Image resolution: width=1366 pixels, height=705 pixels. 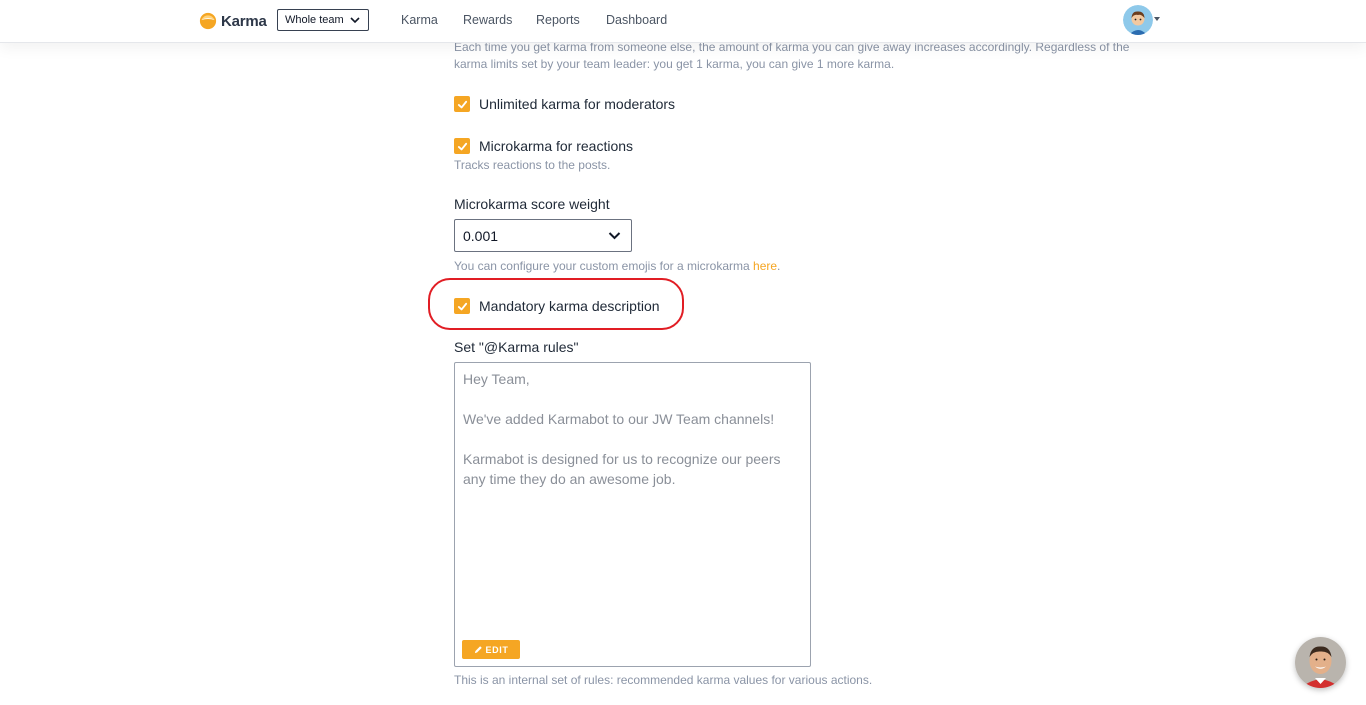 What do you see at coordinates (577, 104) in the screenshot?
I see `unlimited-karma-label: Unlimited karma for moderators` at bounding box center [577, 104].